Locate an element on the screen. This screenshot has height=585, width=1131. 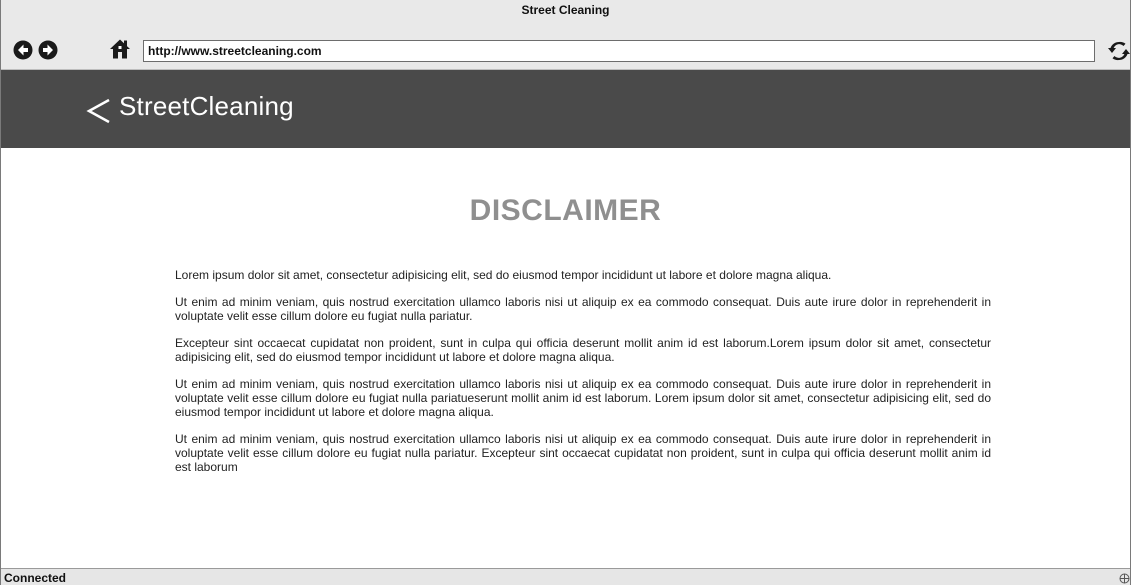
chevron-left-icon is located at coordinates (100, 111).